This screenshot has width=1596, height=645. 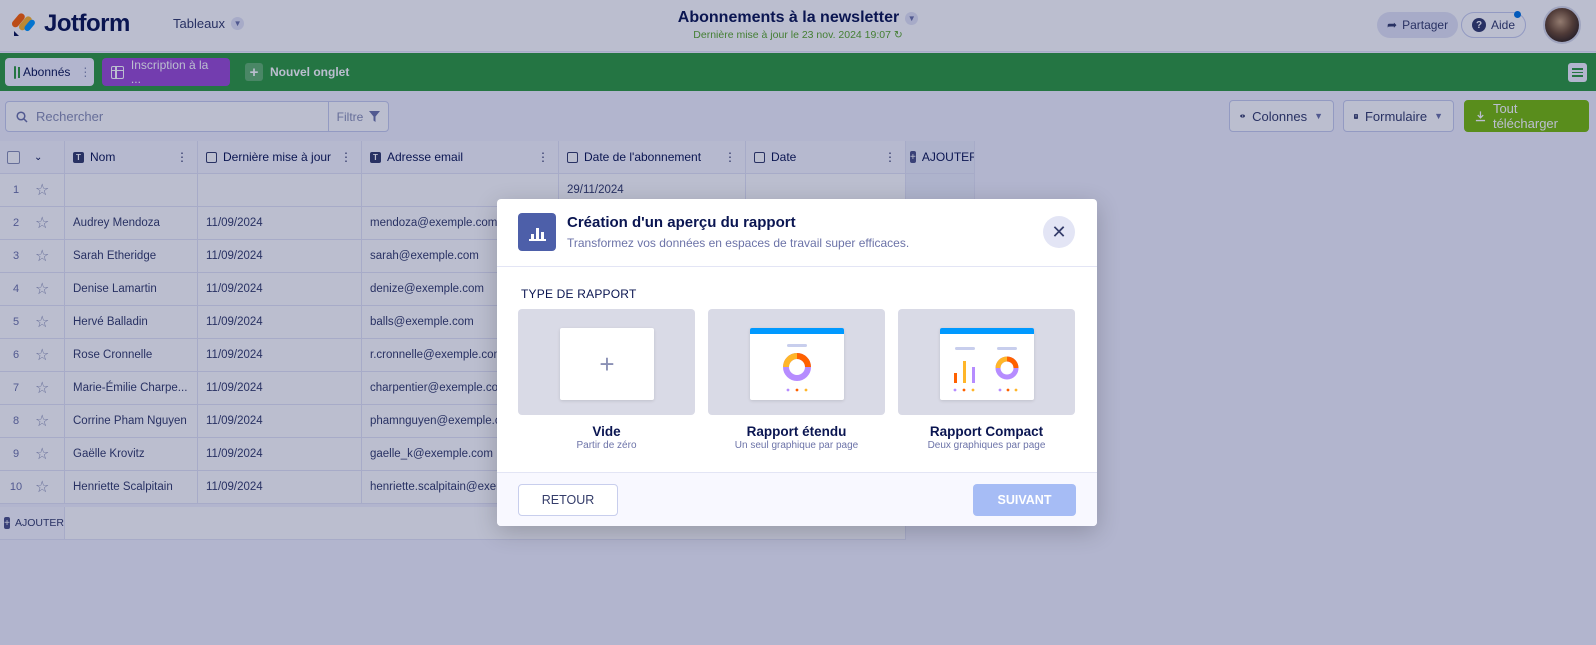 I want to click on bar-chart-icon, so click(x=537, y=232).